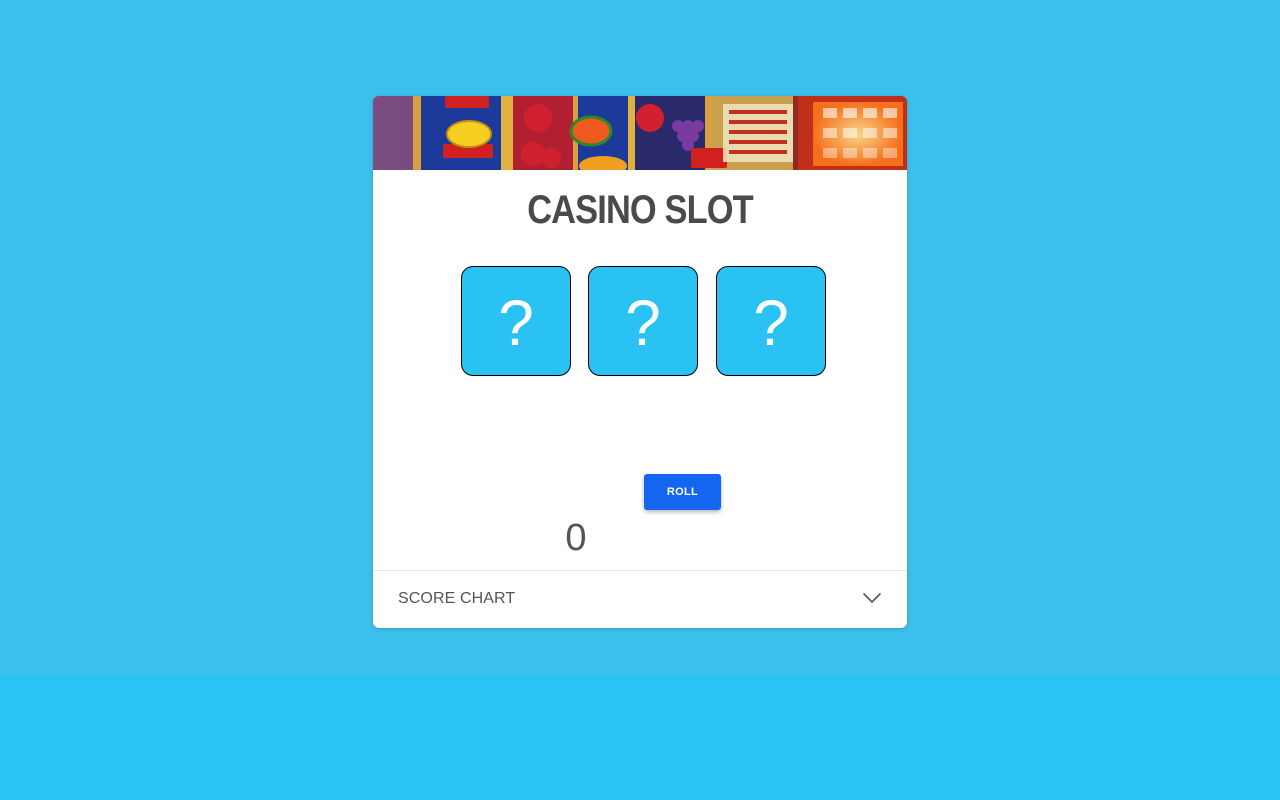 This screenshot has width=1280, height=800. I want to click on score-value: 0, so click(576, 538).